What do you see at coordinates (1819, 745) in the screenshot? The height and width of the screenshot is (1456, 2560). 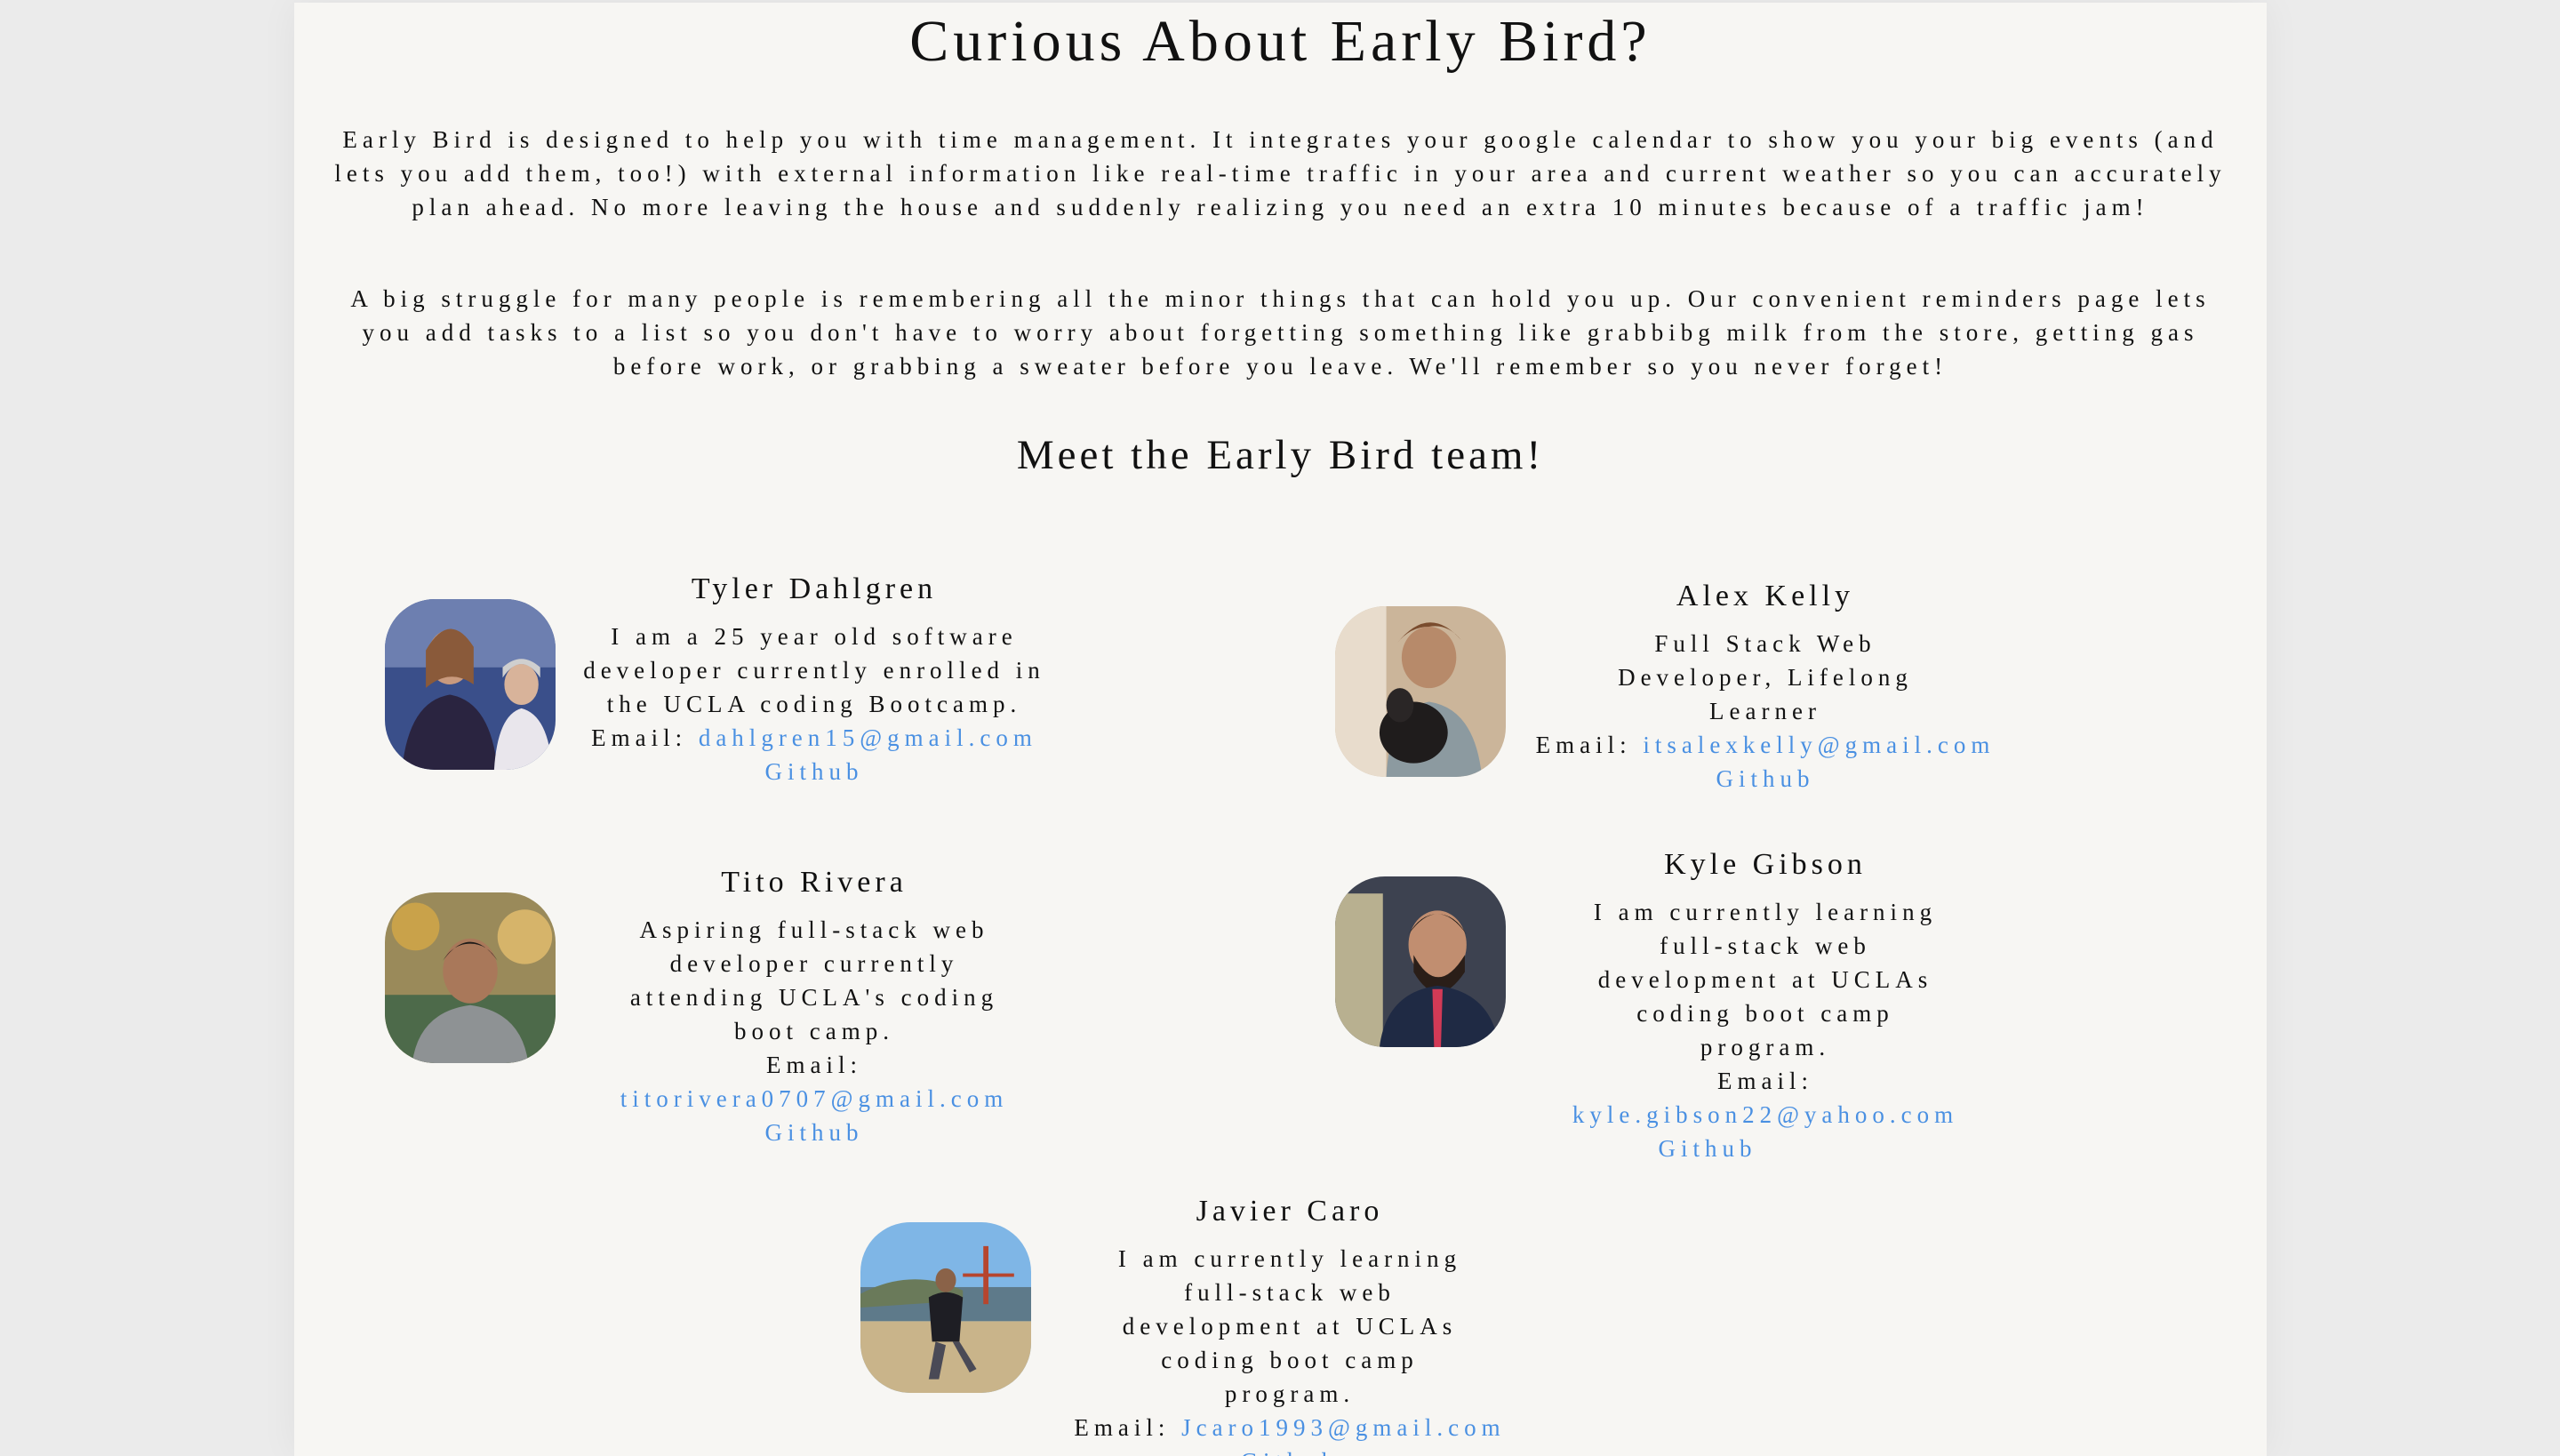 I see `email-link: itsalexkelly@gmail.com` at bounding box center [1819, 745].